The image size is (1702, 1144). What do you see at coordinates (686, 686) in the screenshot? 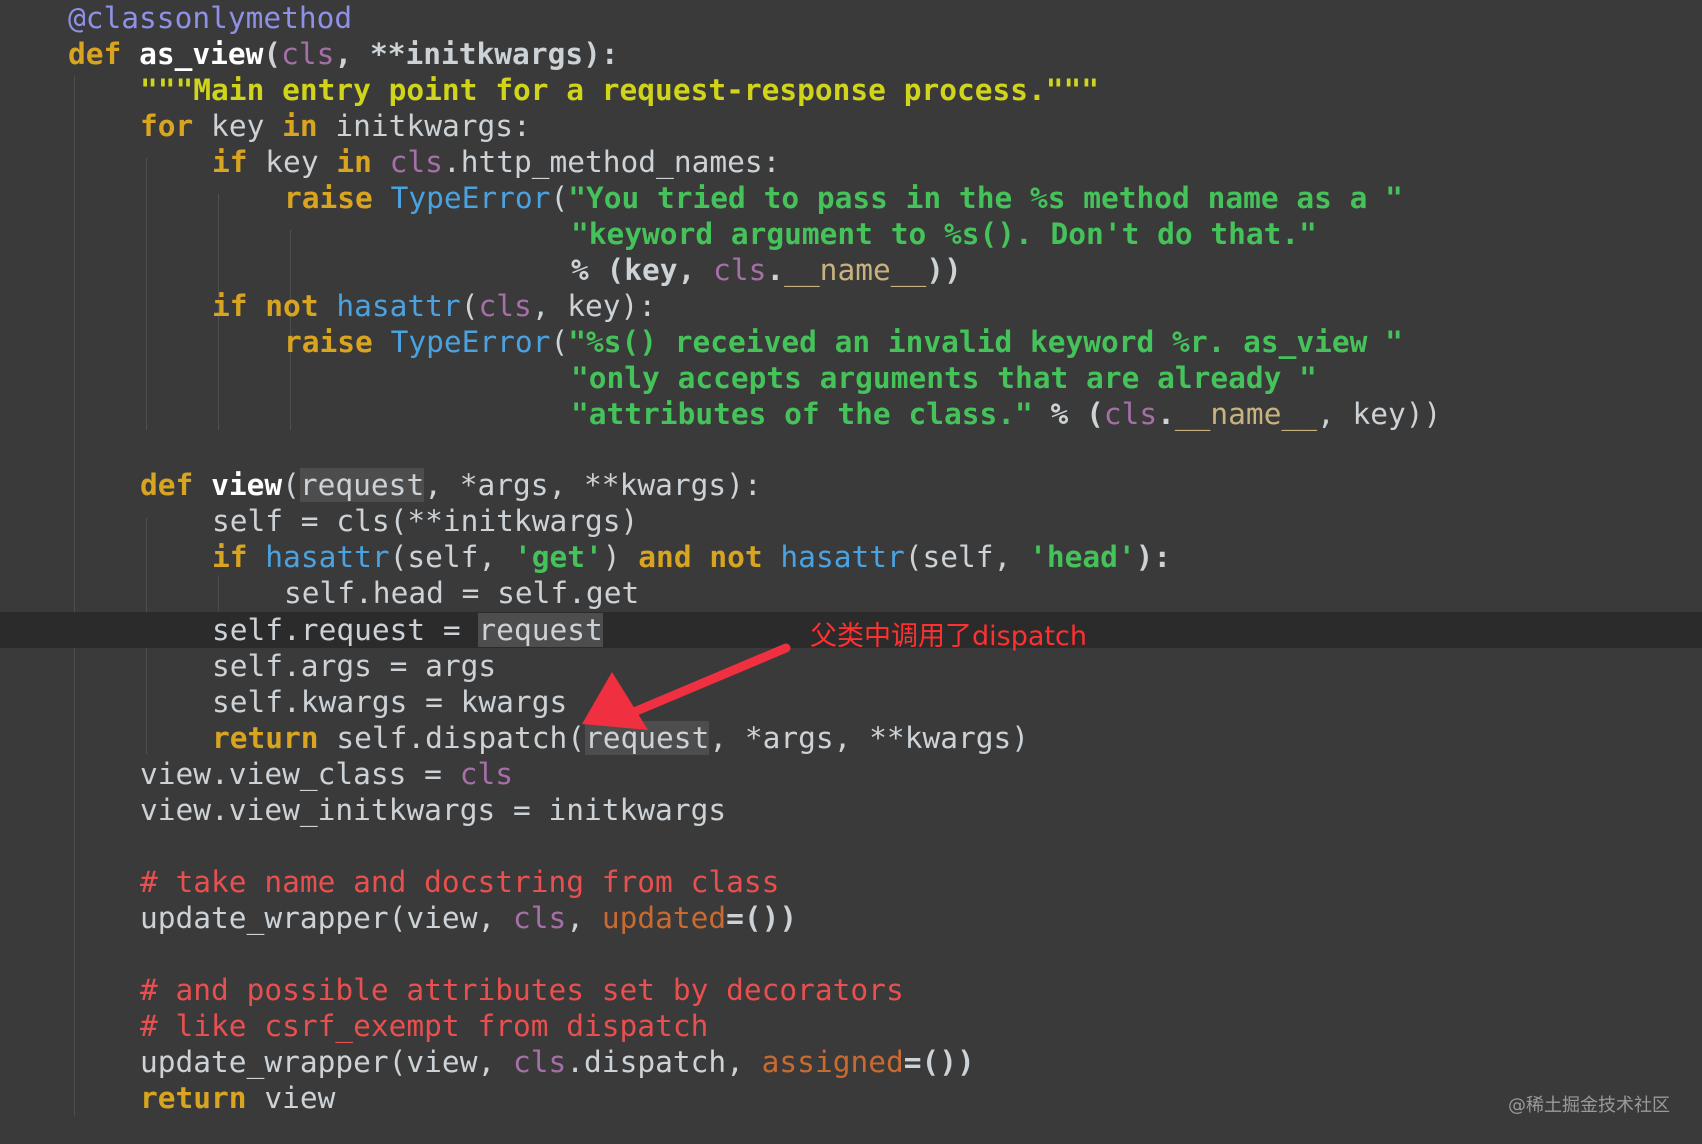
I see `annotation-arrow-icon` at bounding box center [686, 686].